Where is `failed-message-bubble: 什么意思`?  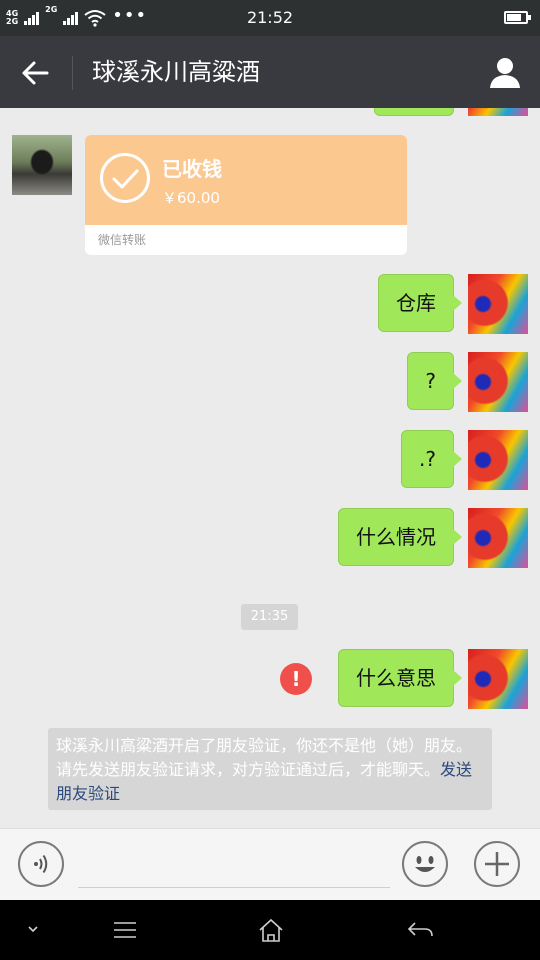
failed-message-bubble: 什么意思 is located at coordinates (400, 678).